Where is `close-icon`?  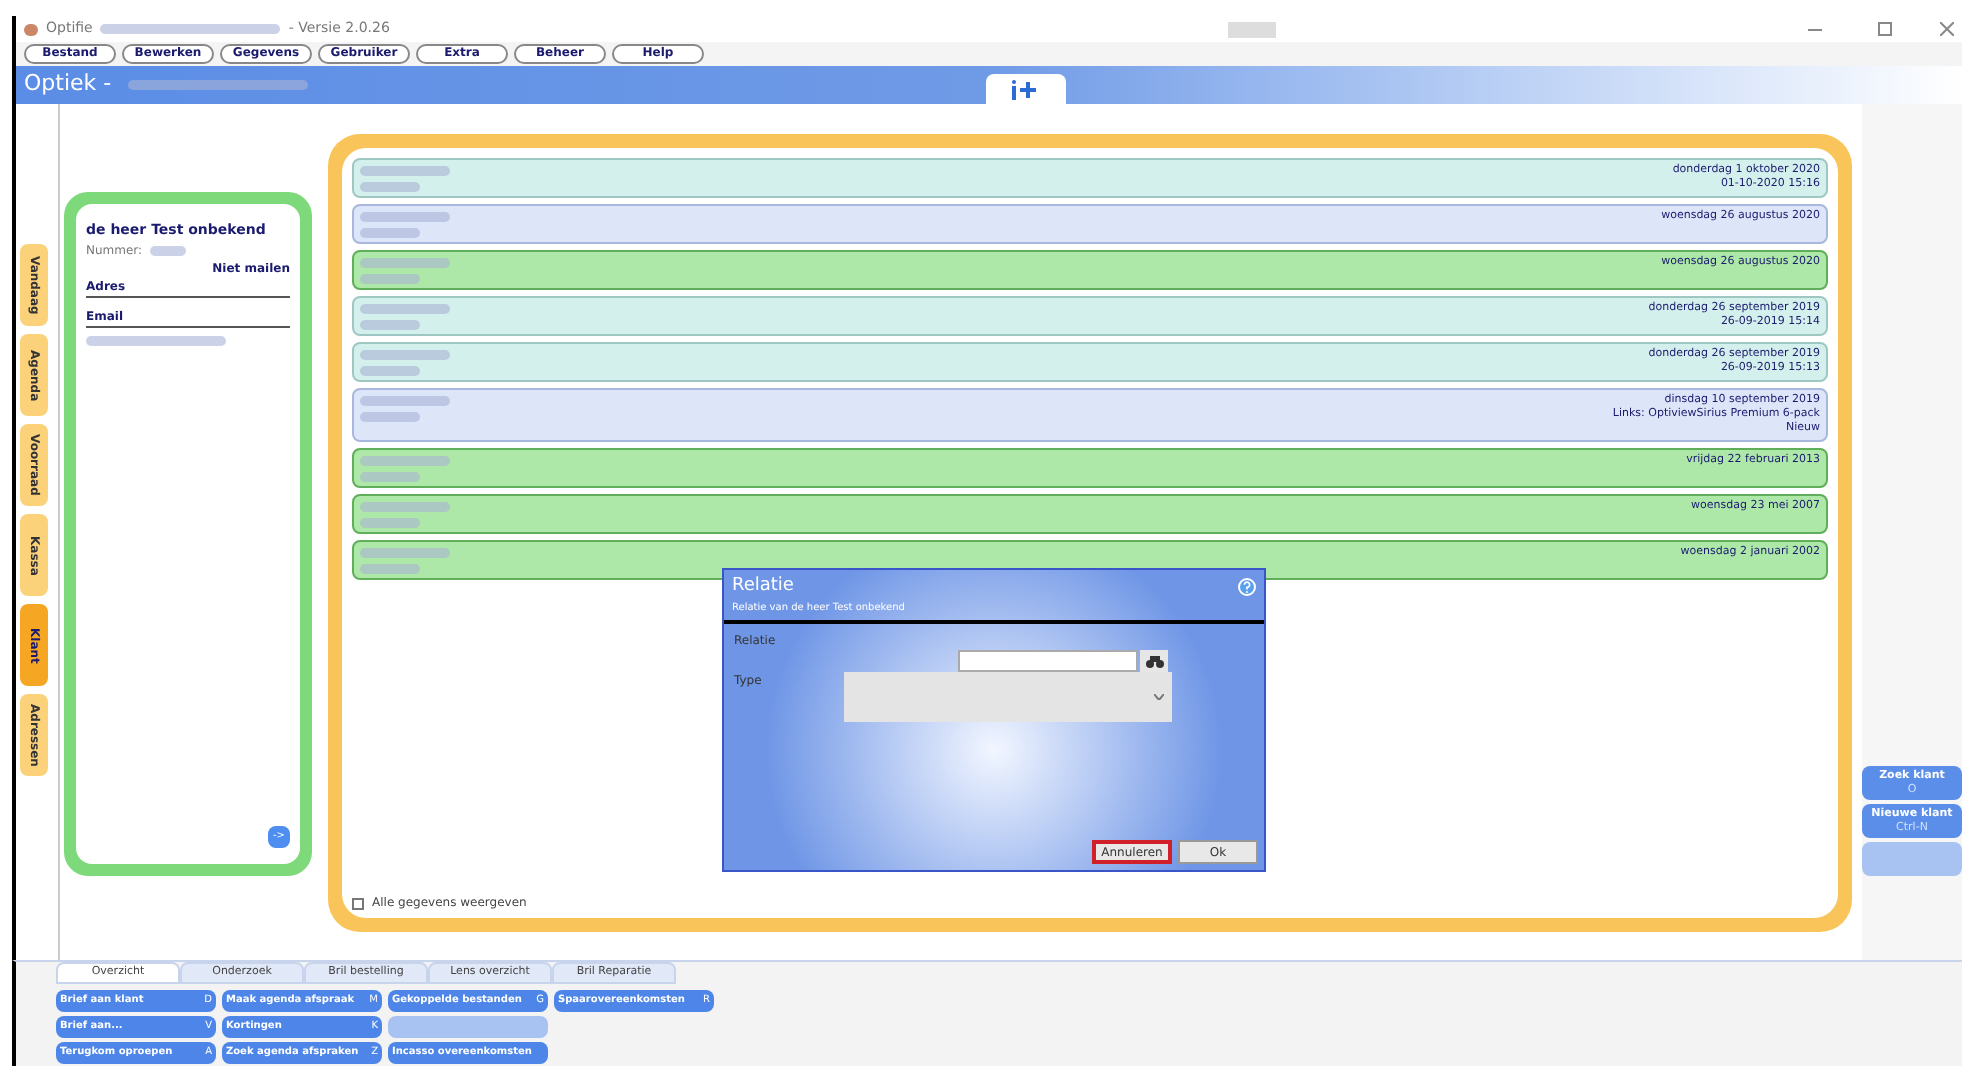
close-icon is located at coordinates (1947, 29).